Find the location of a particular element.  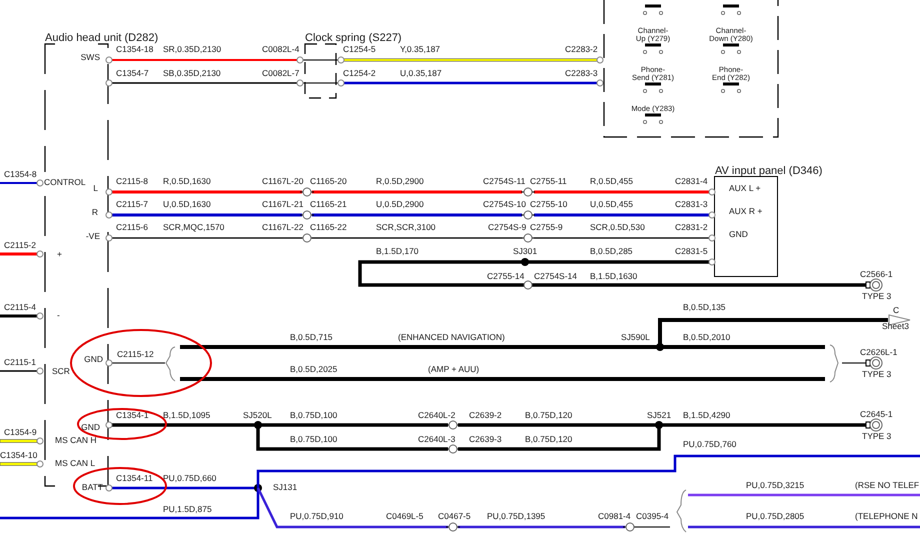

component-title: Audio head unit (D282) is located at coordinates (101, 38).